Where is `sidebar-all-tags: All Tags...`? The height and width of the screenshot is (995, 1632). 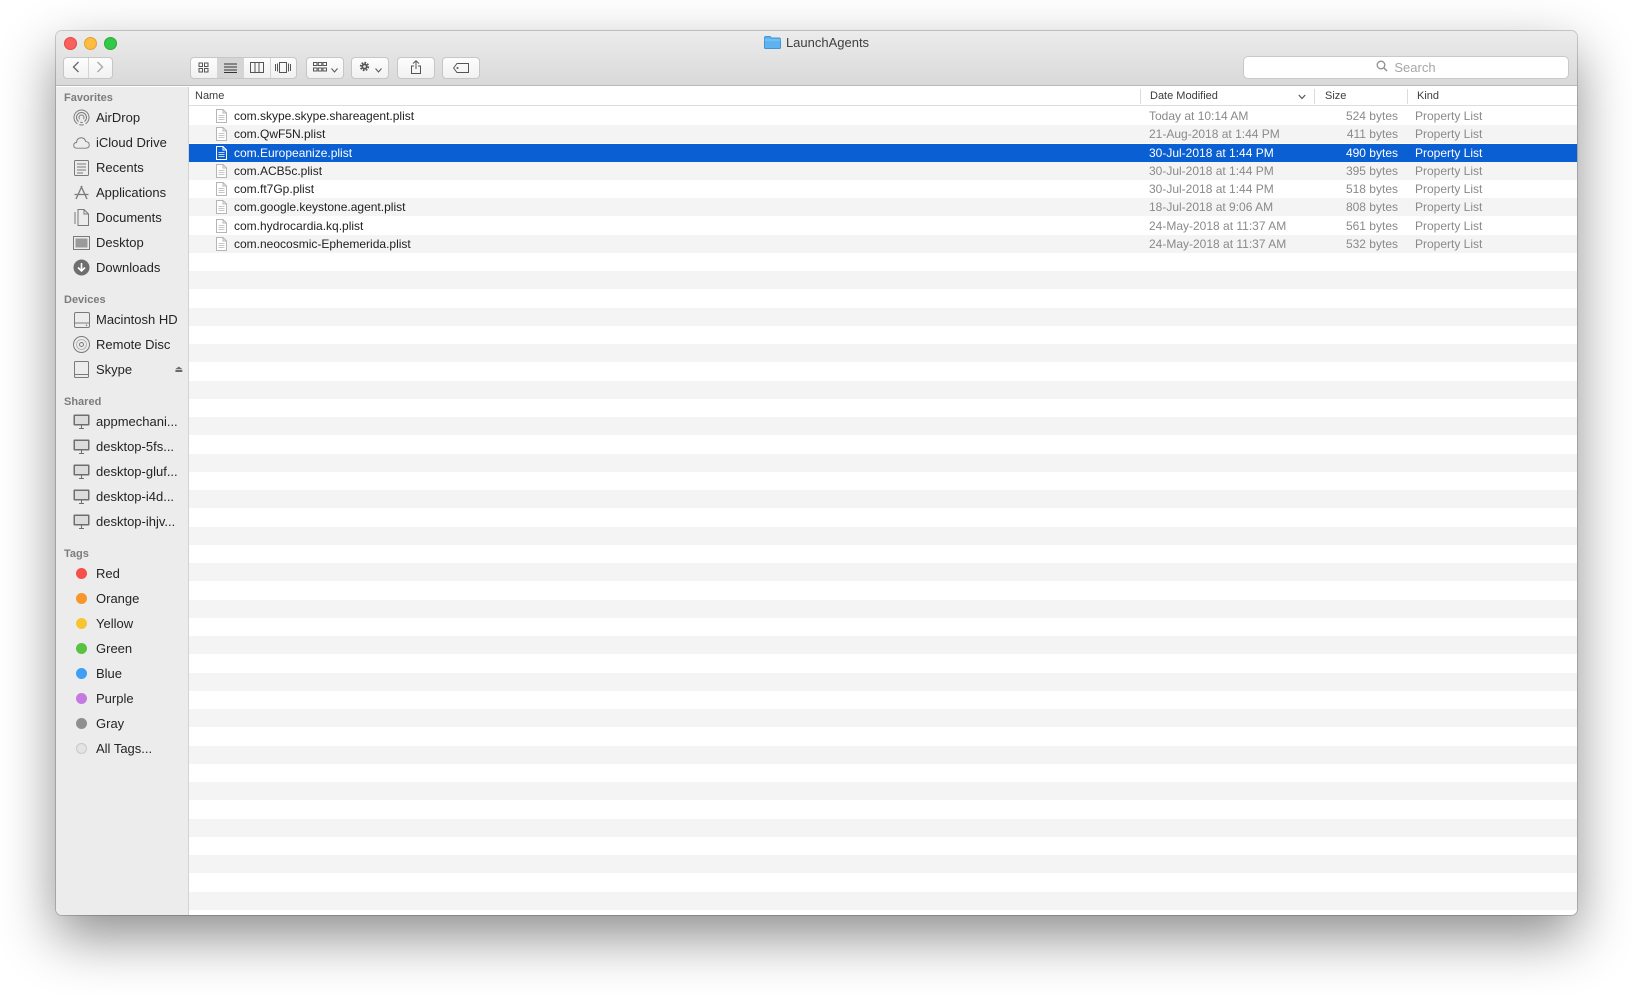 sidebar-all-tags: All Tags... is located at coordinates (122, 748).